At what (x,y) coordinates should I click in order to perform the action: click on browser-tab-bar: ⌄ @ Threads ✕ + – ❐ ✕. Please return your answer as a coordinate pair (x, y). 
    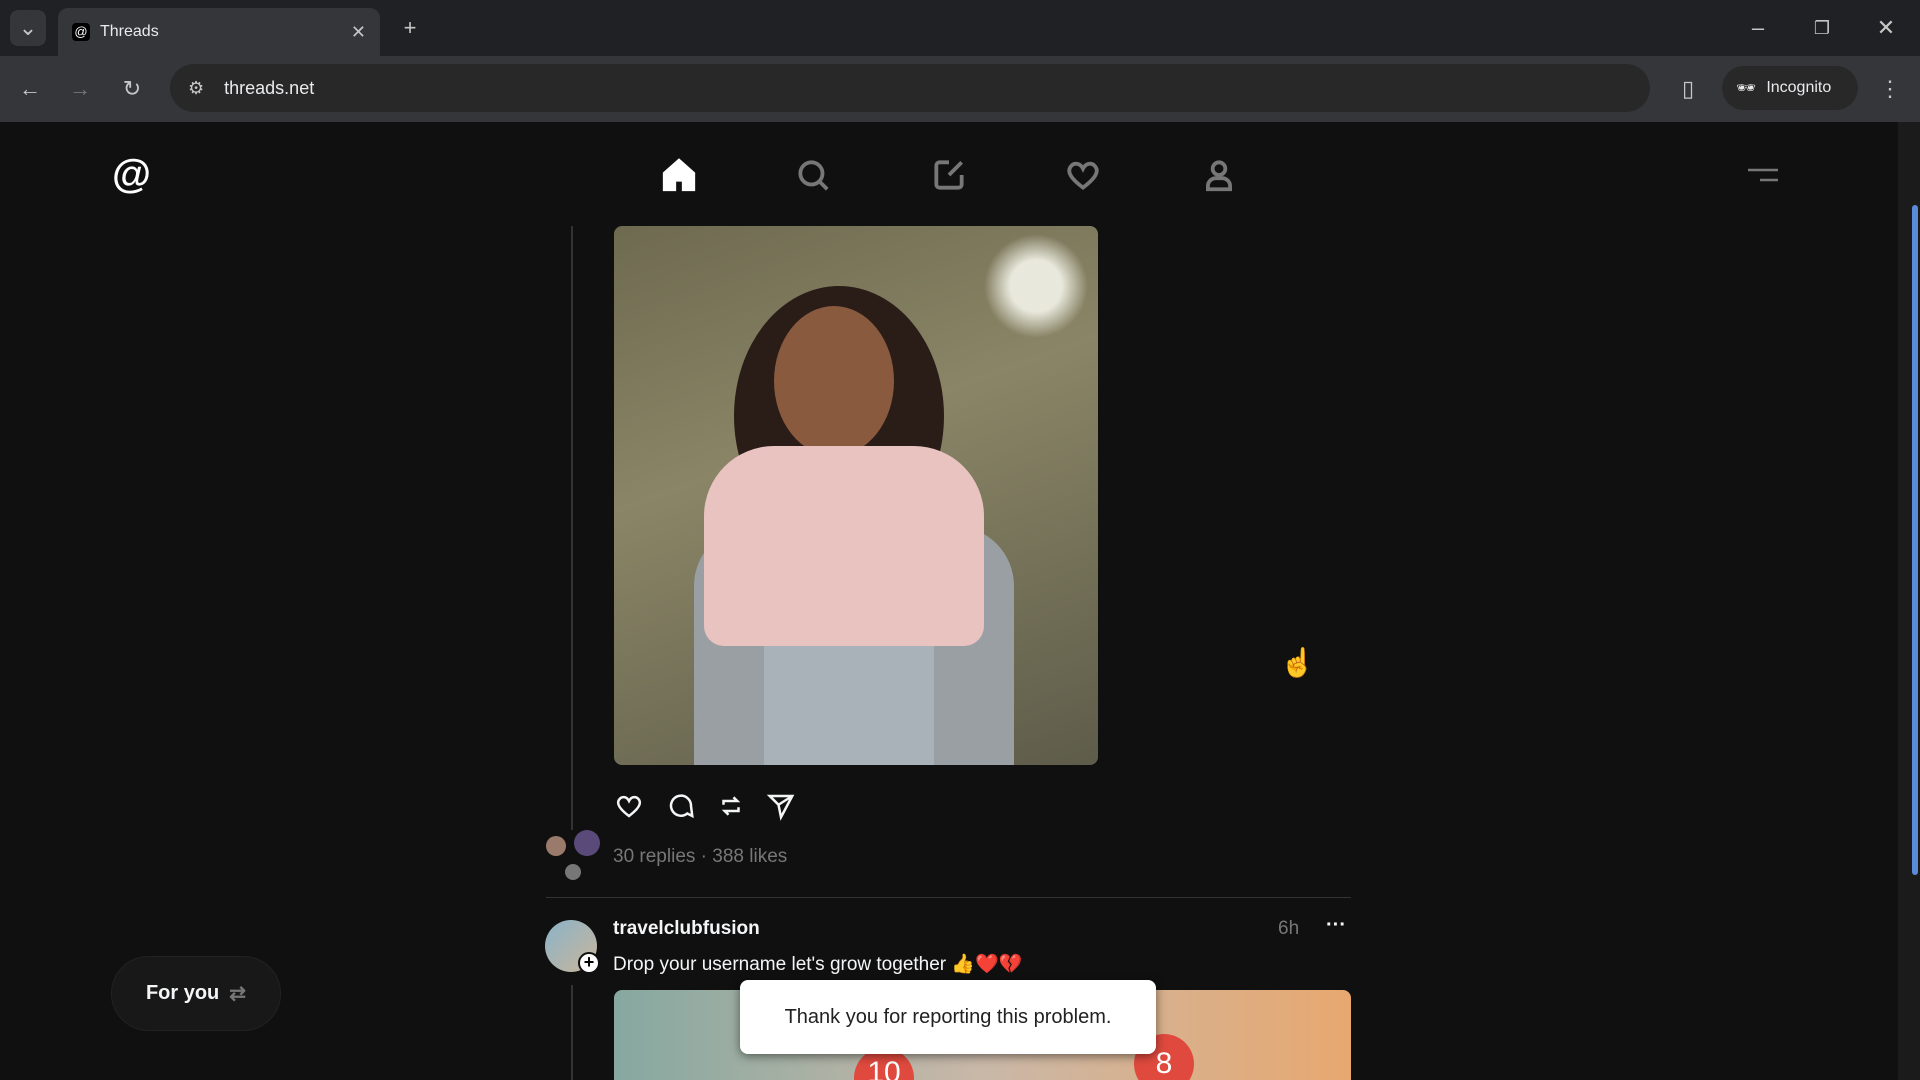
    Looking at the image, I should click on (960, 28).